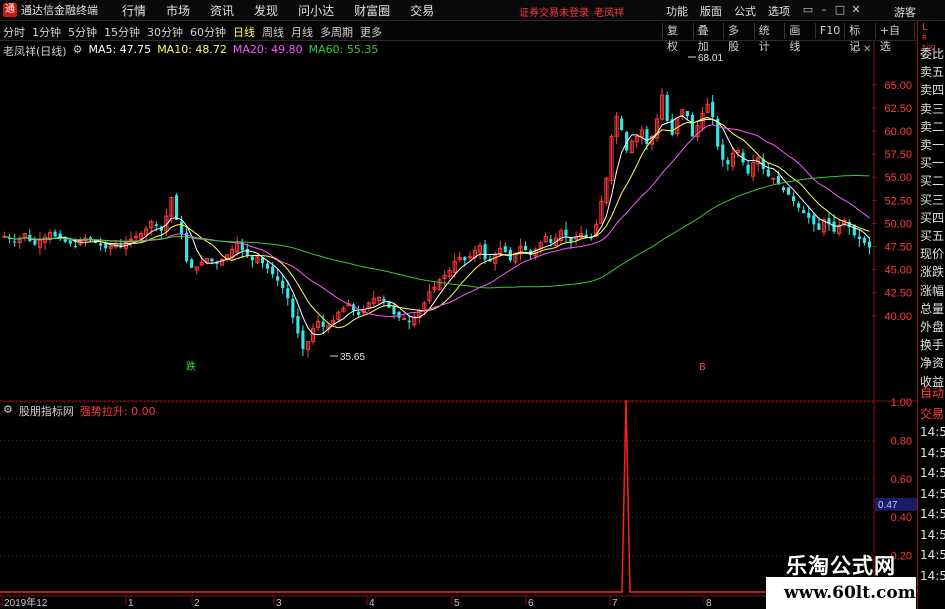  Describe the element at coordinates (932, 327) in the screenshot. I see `quote-row: 外盘` at that location.